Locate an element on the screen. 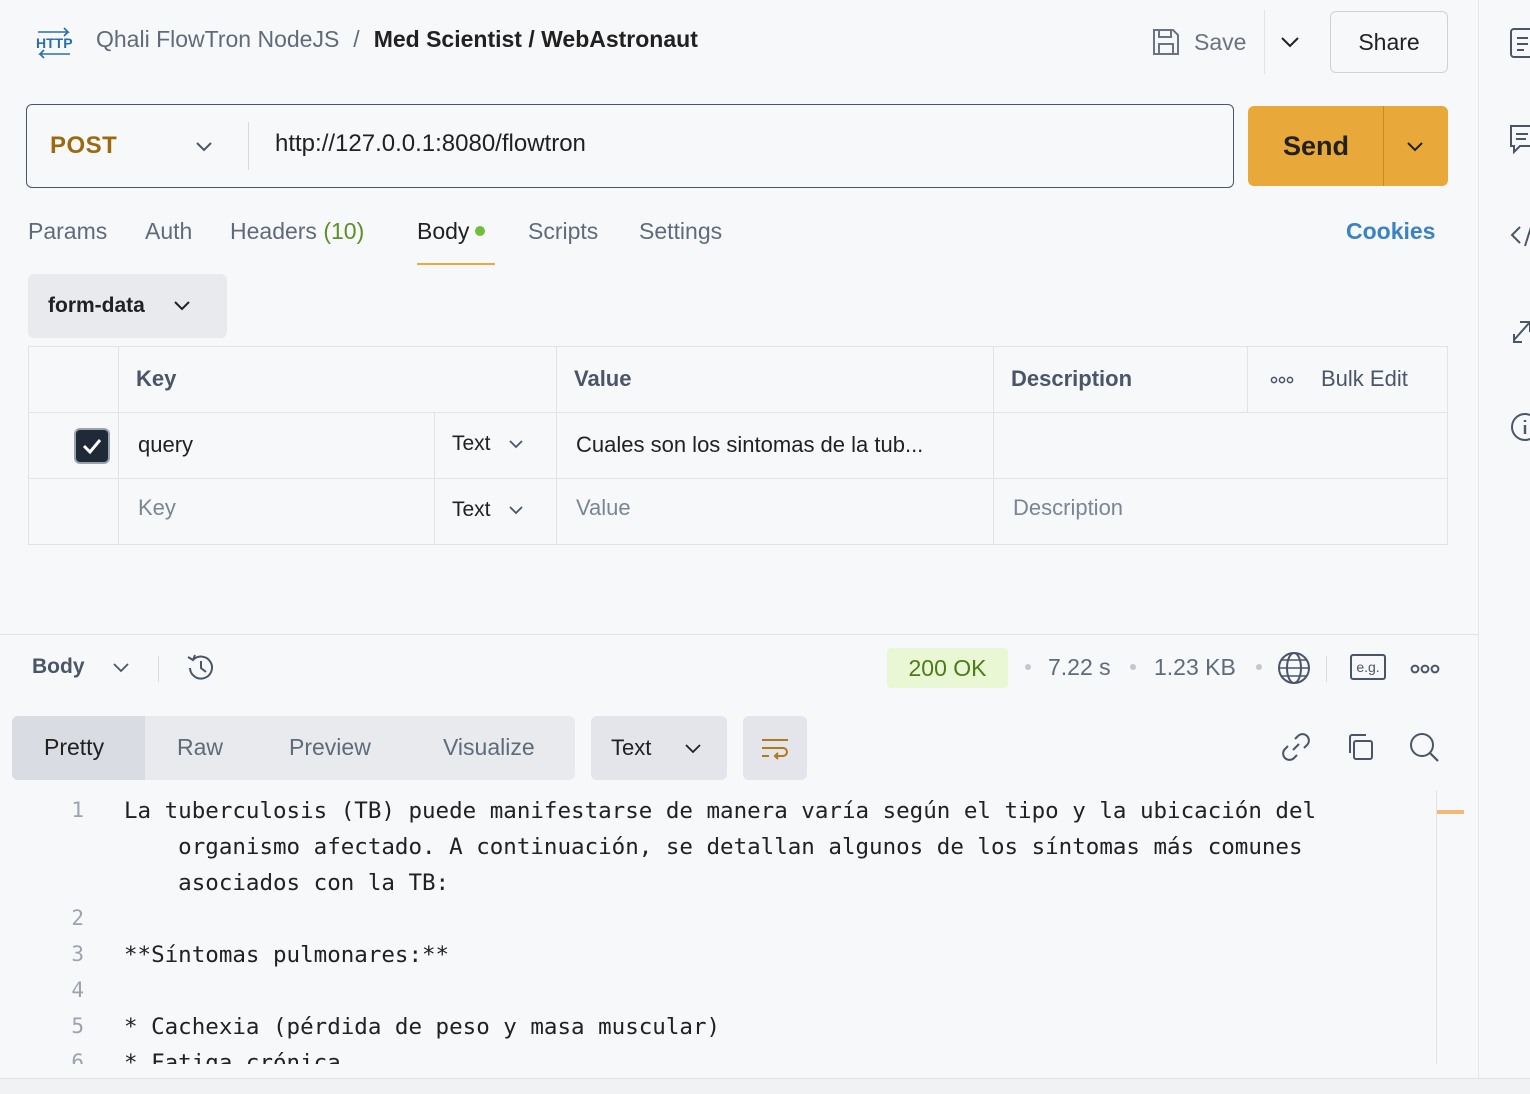  tab-headers-label: Headers is located at coordinates (273, 231).